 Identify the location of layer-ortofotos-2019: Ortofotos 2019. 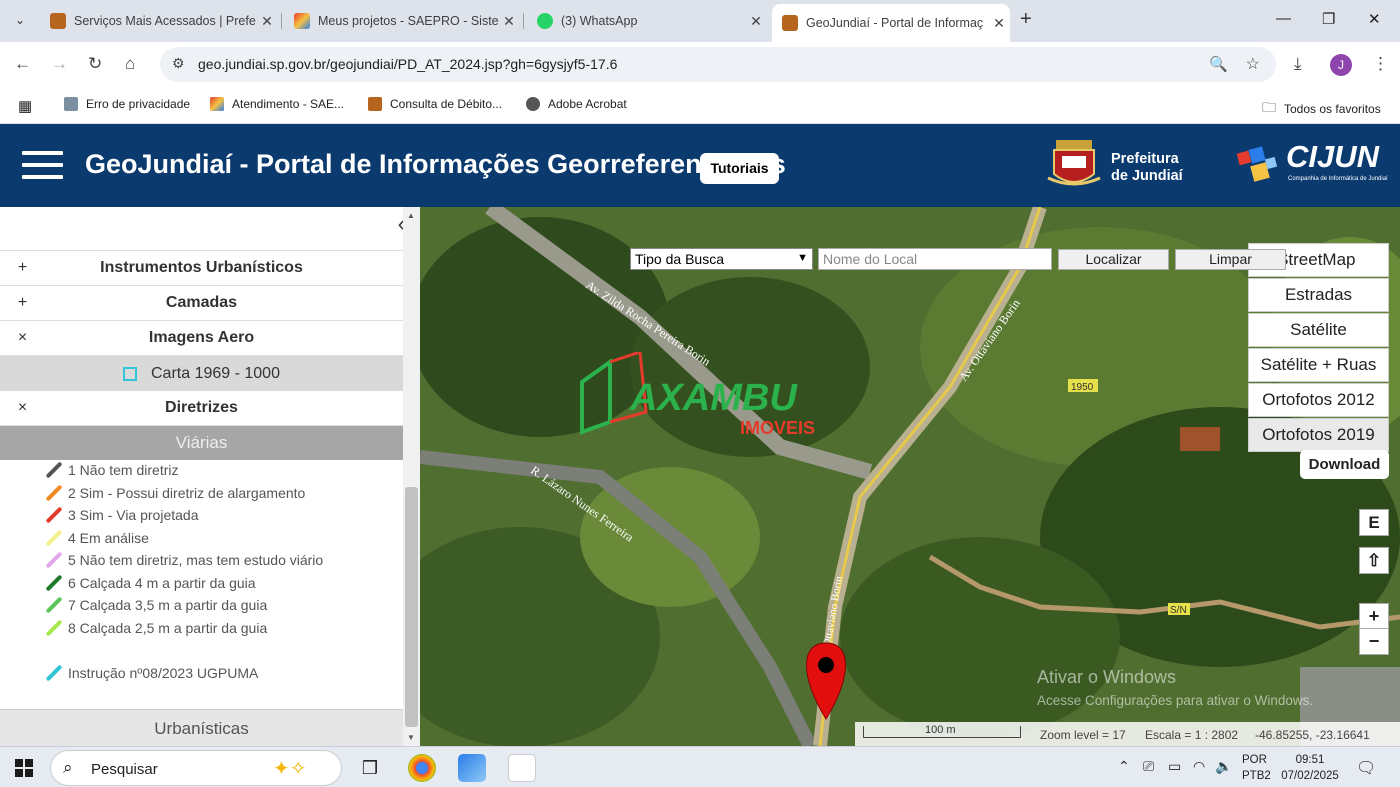
(1318, 435).